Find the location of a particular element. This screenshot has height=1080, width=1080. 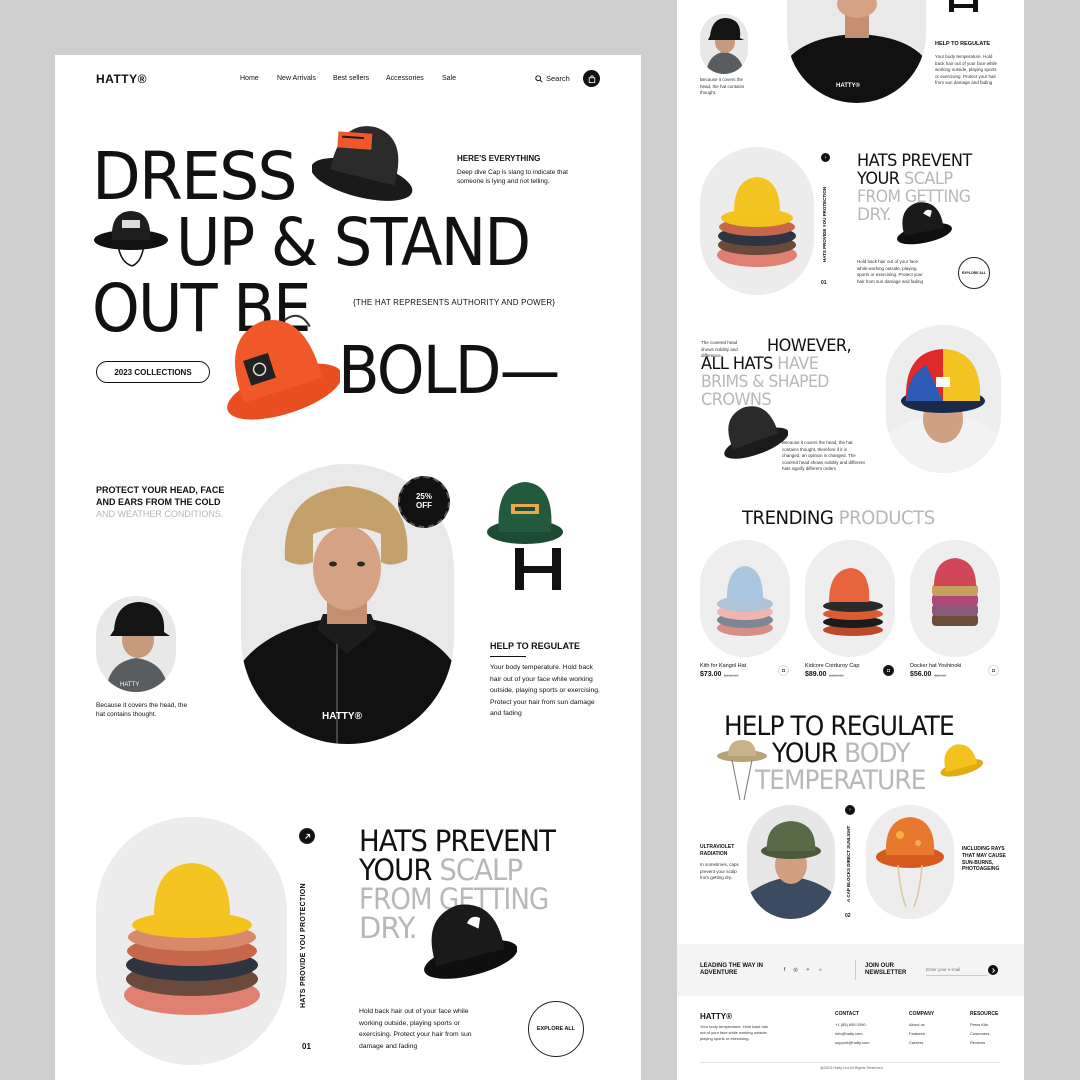

green-hat-model-image is located at coordinates (791, 862).